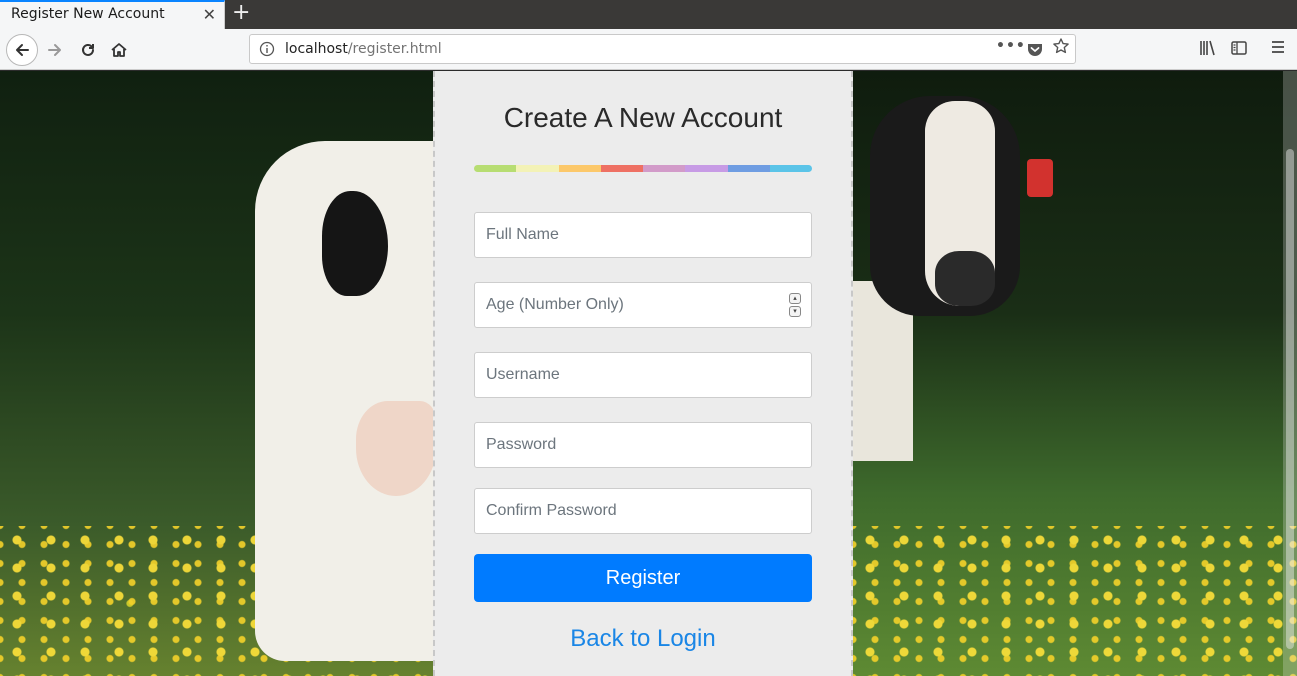  Describe the element at coordinates (1040, 178) in the screenshot. I see `ear-tag` at that location.